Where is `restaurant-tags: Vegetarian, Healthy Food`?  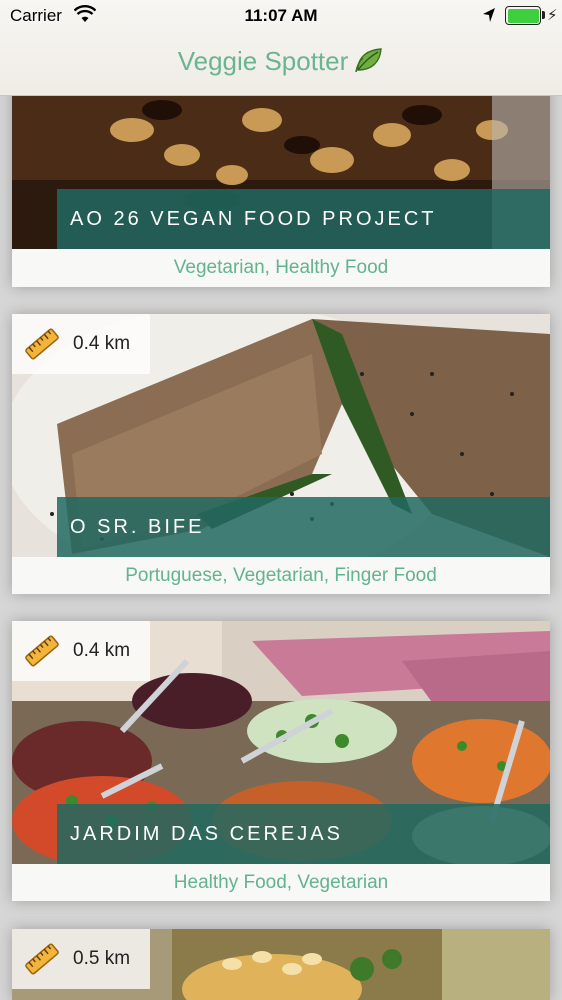
restaurant-tags: Vegetarian, Healthy Food is located at coordinates (281, 268).